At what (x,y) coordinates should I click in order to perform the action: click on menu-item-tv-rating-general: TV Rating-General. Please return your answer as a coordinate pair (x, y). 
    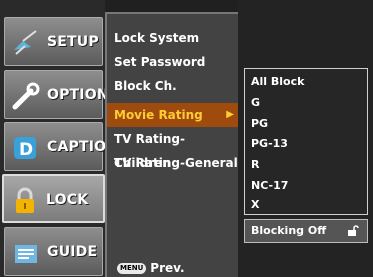
    Looking at the image, I should click on (172, 163).